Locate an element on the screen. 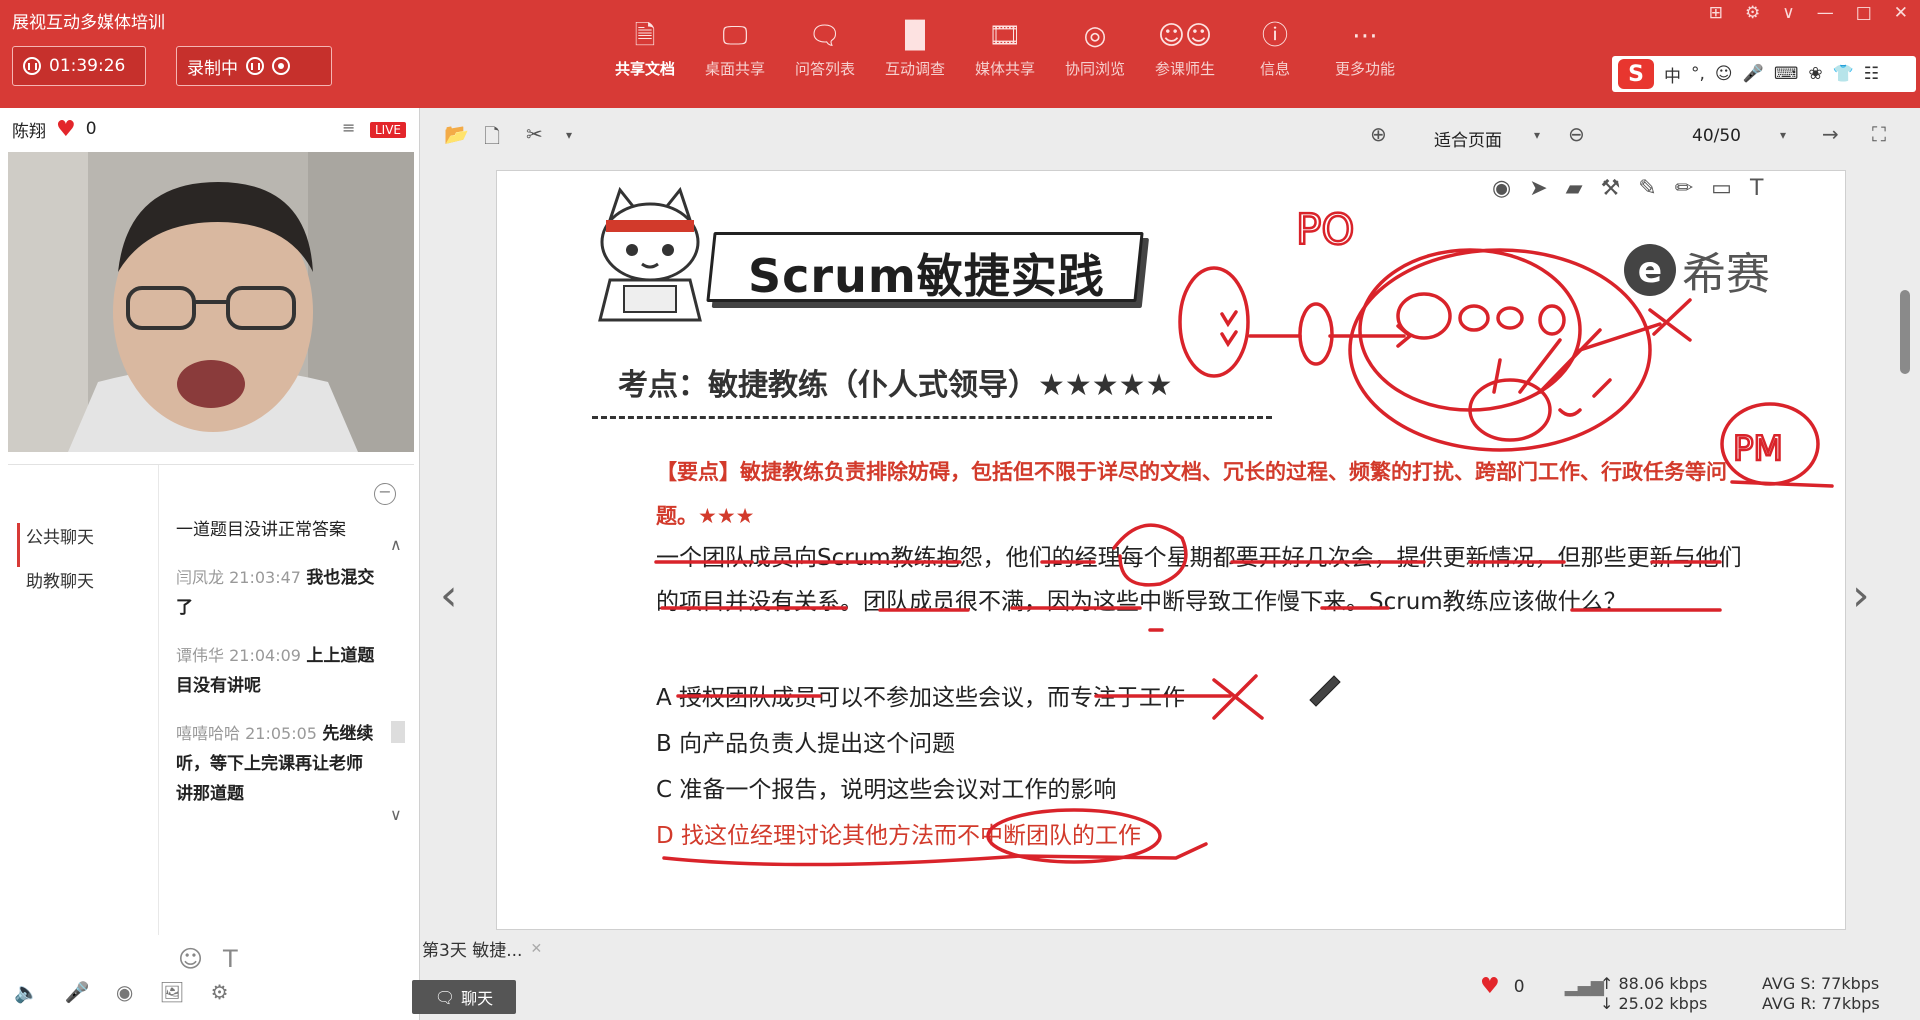 The image size is (1920, 1020). toolbar-media-share: 🎞 媒体共享 is located at coordinates (1005, 47).